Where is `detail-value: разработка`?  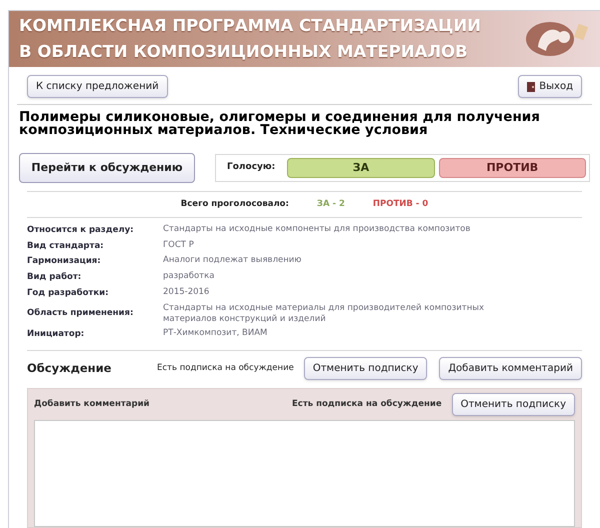 detail-value: разработка is located at coordinates (189, 277).